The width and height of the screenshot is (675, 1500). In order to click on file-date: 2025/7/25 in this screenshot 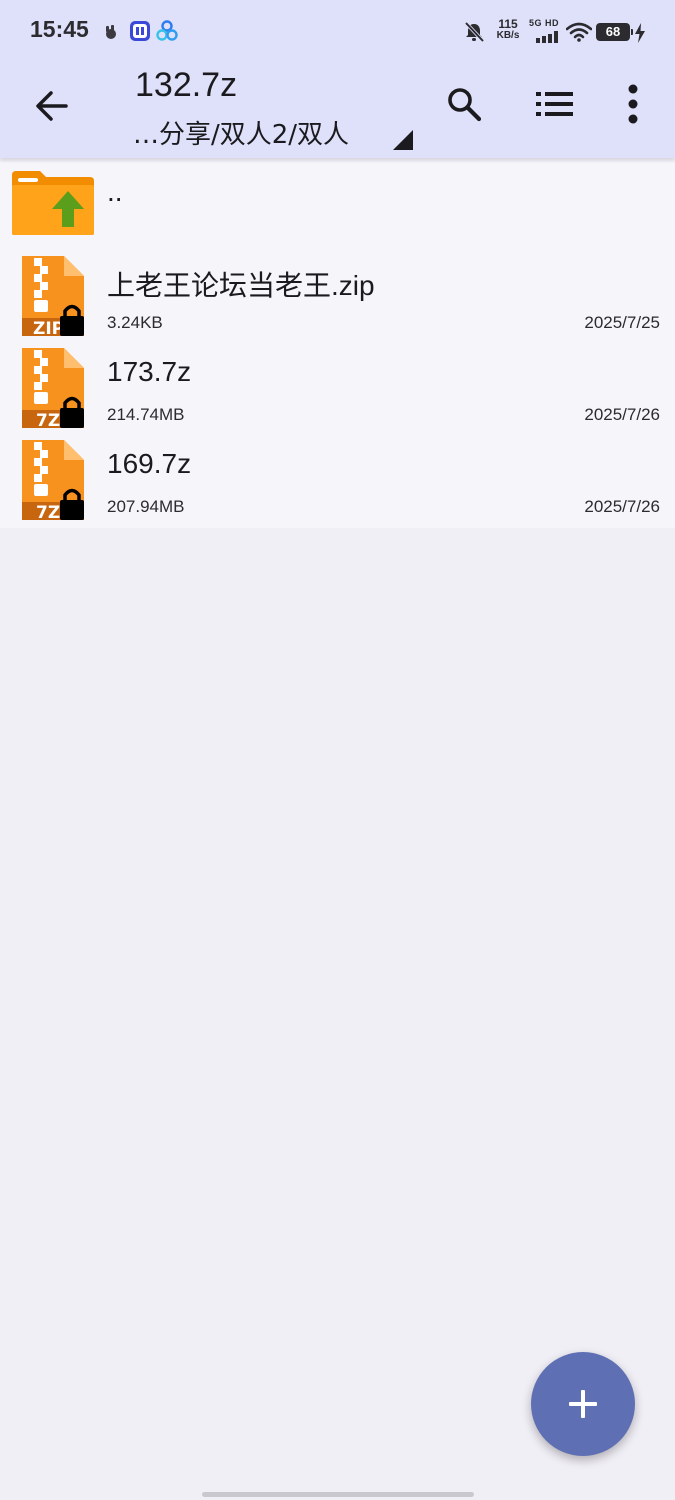, I will do `click(622, 322)`.